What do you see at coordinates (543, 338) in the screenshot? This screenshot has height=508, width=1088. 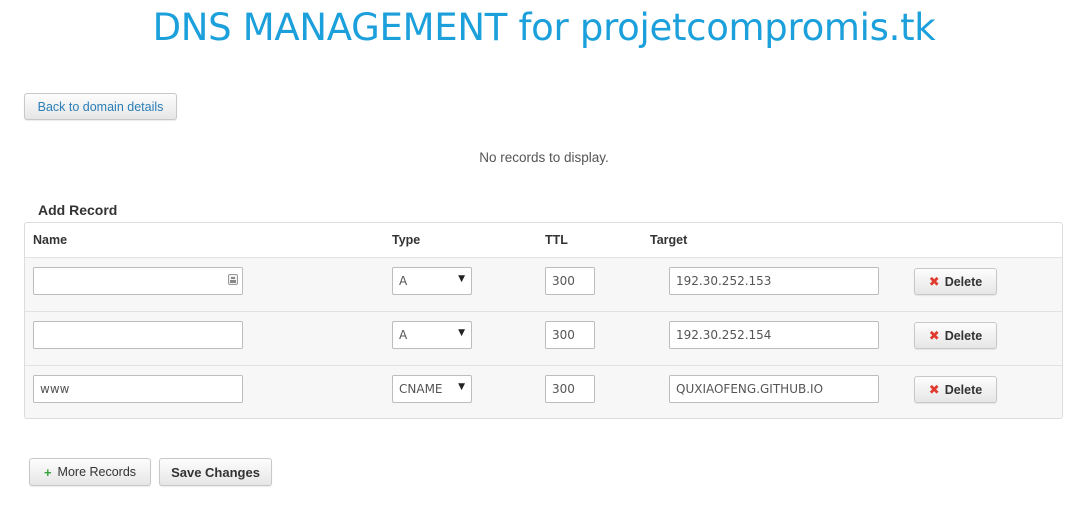 I see `table-row: A ▼ 300 192.30.252.154 ✖ Delete` at bounding box center [543, 338].